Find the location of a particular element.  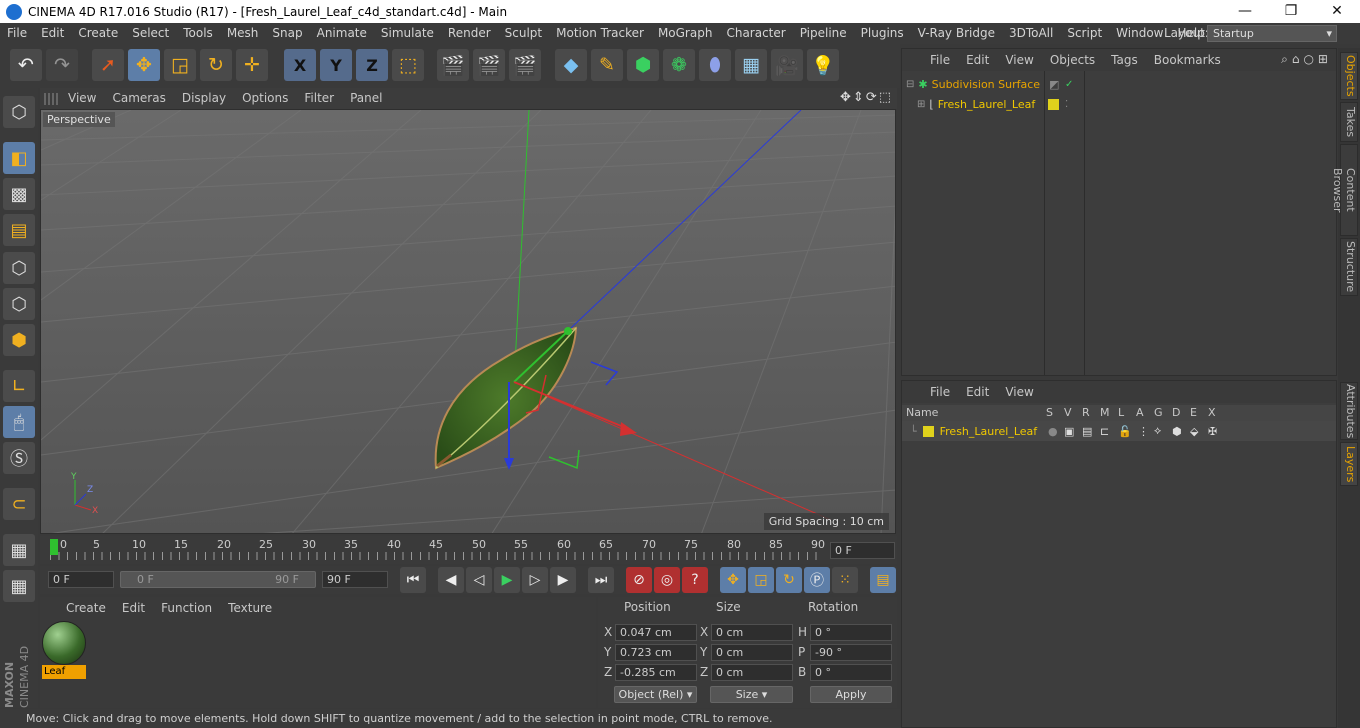

coordinate-mode-select: Object (Rel) ▾ is located at coordinates (655, 694).